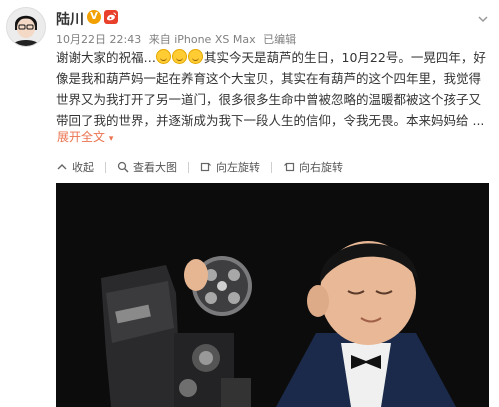  Describe the element at coordinates (483, 19) in the screenshot. I see `chevron-down-icon` at that location.